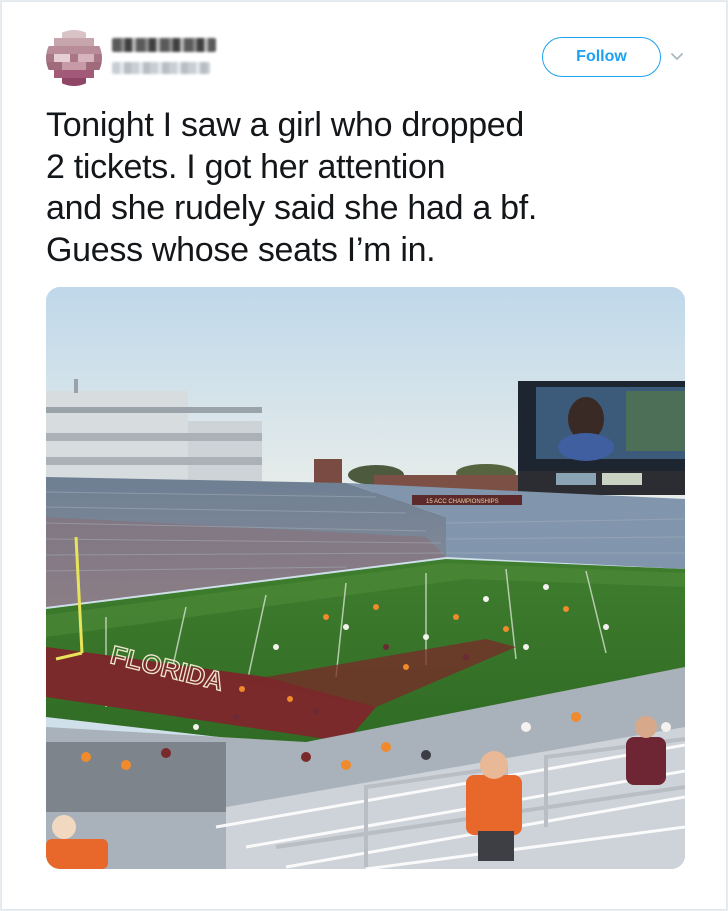 Image resolution: width=728 pixels, height=911 pixels. What do you see at coordinates (462, 502) in the screenshot?
I see `stadium-banner-text: 15 ACC CHAMPIONSHIPS` at bounding box center [462, 502].